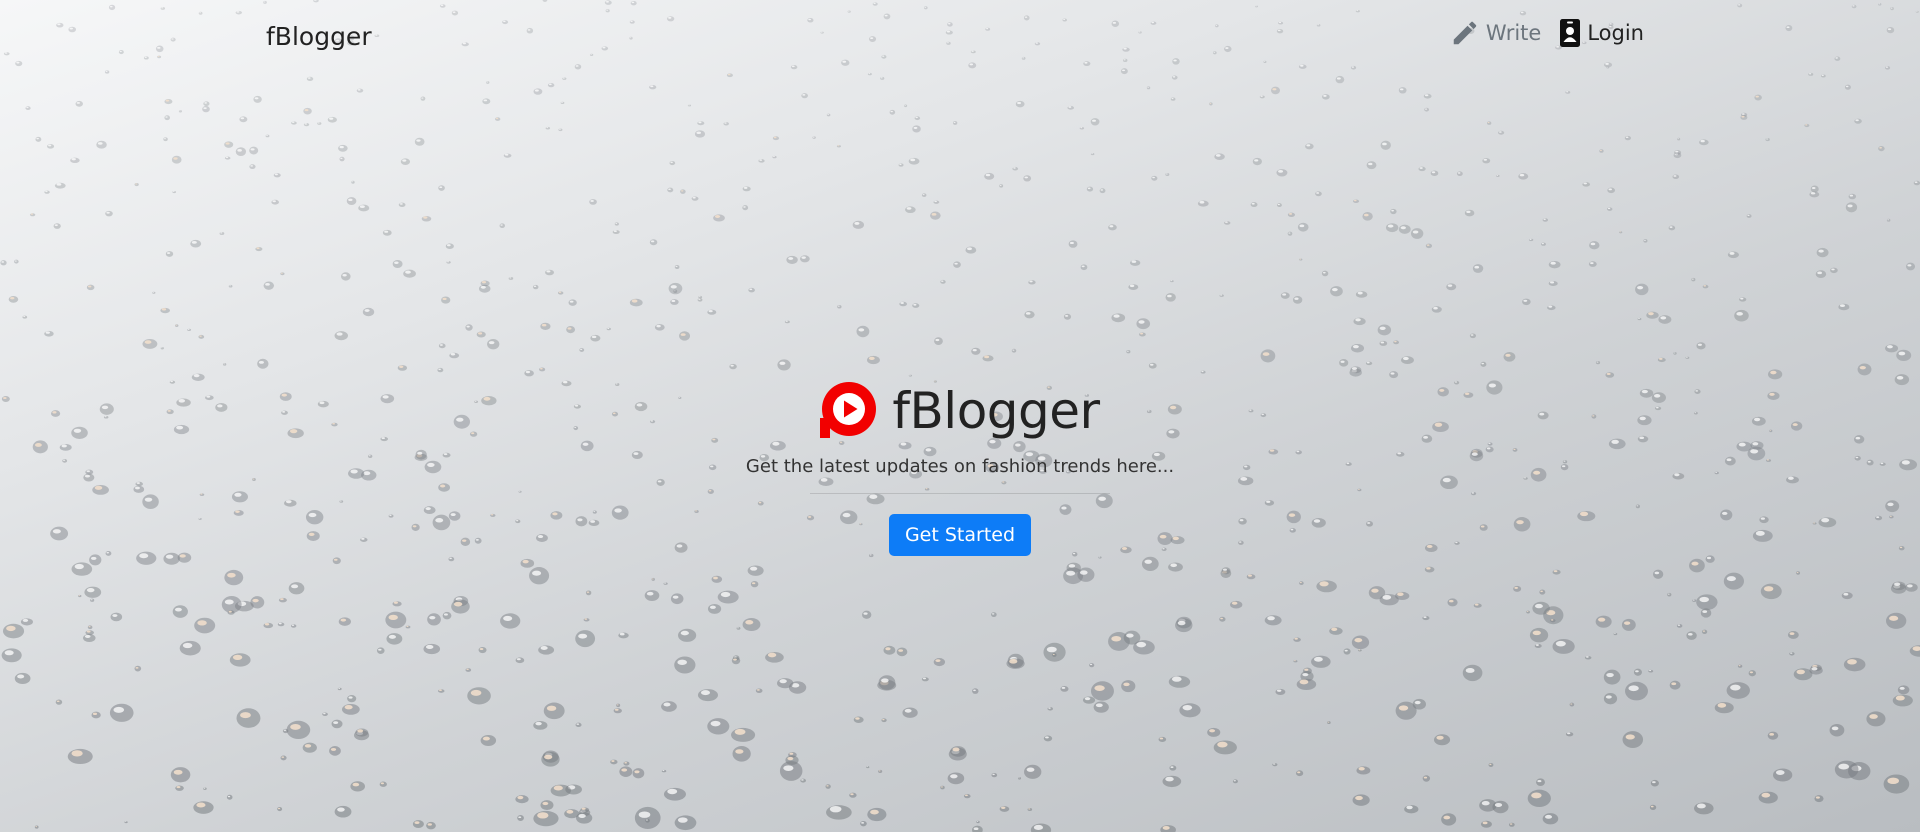  What do you see at coordinates (1615, 33) in the screenshot?
I see `login-link-label: Login` at bounding box center [1615, 33].